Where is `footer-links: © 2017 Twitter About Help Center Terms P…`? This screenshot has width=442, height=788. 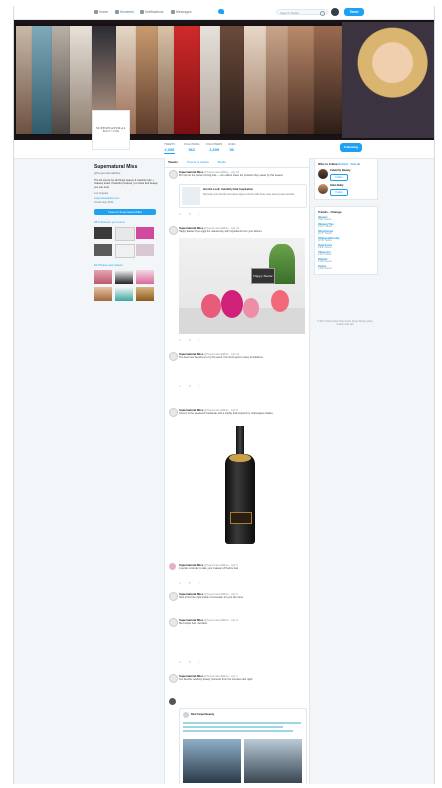
footer-links: © 2017 Twitter About Help Center Terms P… is located at coordinates (345, 324).